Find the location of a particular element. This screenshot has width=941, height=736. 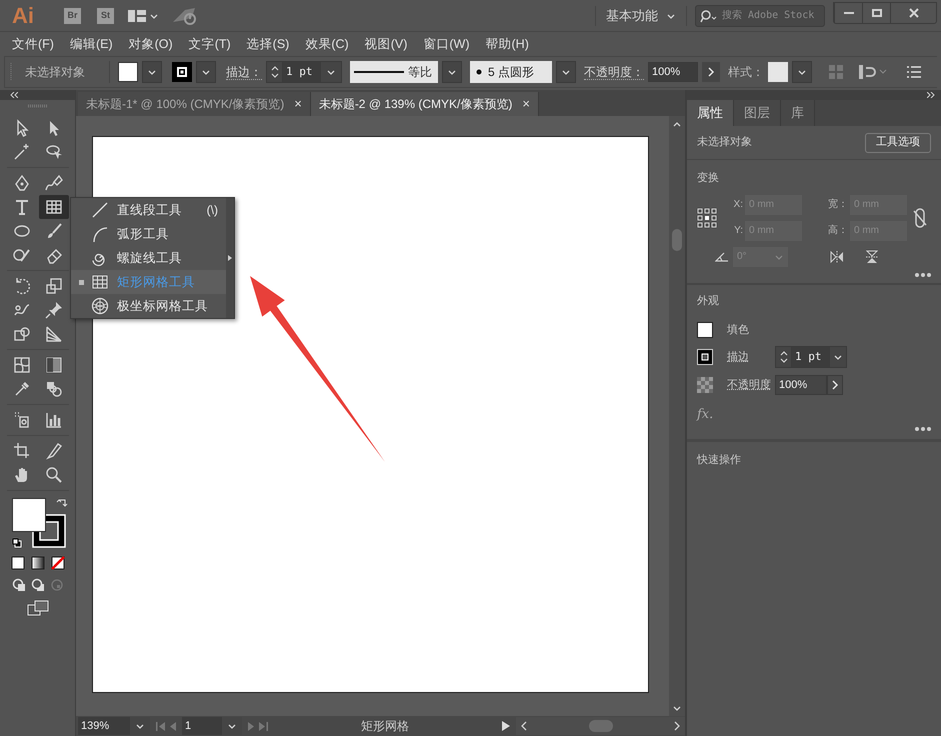

reference-point-icon is located at coordinates (707, 218).